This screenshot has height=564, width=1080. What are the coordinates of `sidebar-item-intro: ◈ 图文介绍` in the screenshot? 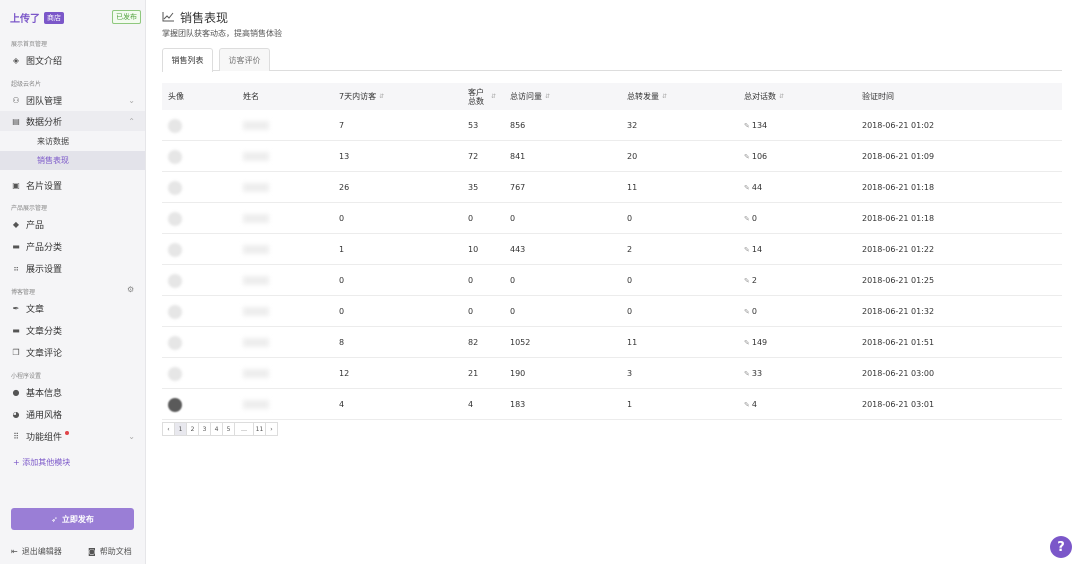 It's located at (72, 60).